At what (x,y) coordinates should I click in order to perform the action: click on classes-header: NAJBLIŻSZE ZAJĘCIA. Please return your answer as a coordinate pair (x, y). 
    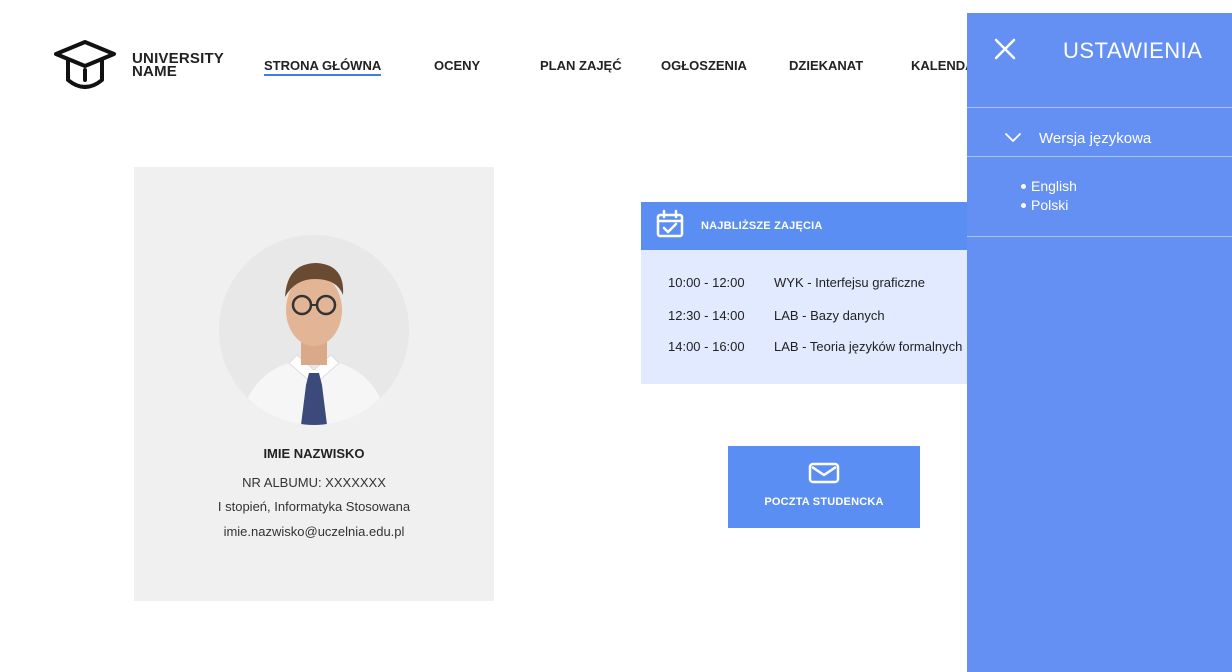
    Looking at the image, I should click on (806, 226).